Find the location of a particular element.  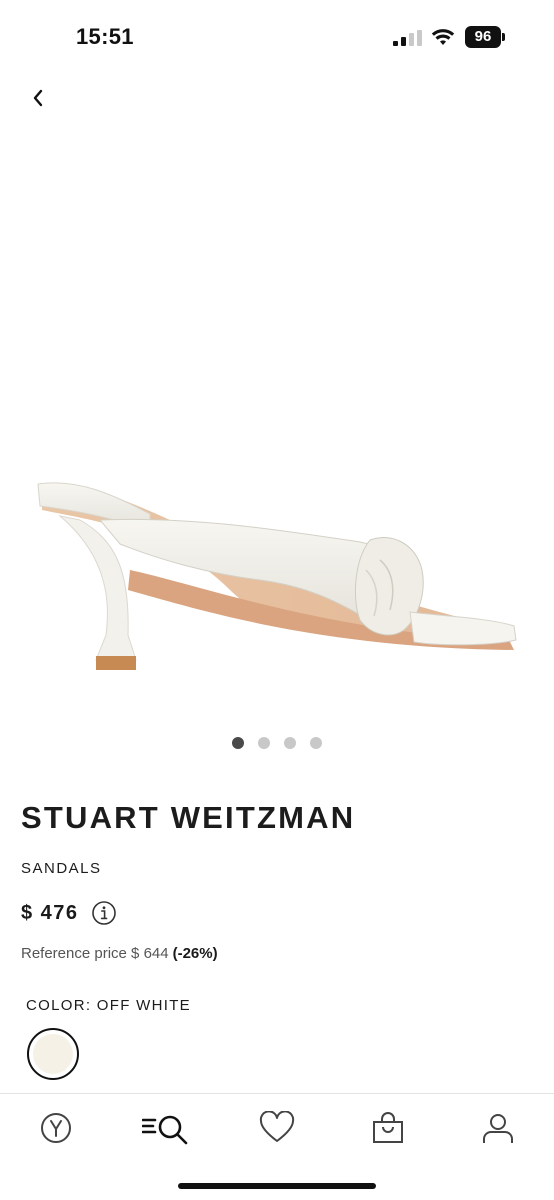

nav-wishlist is located at coordinates (277, 1128).